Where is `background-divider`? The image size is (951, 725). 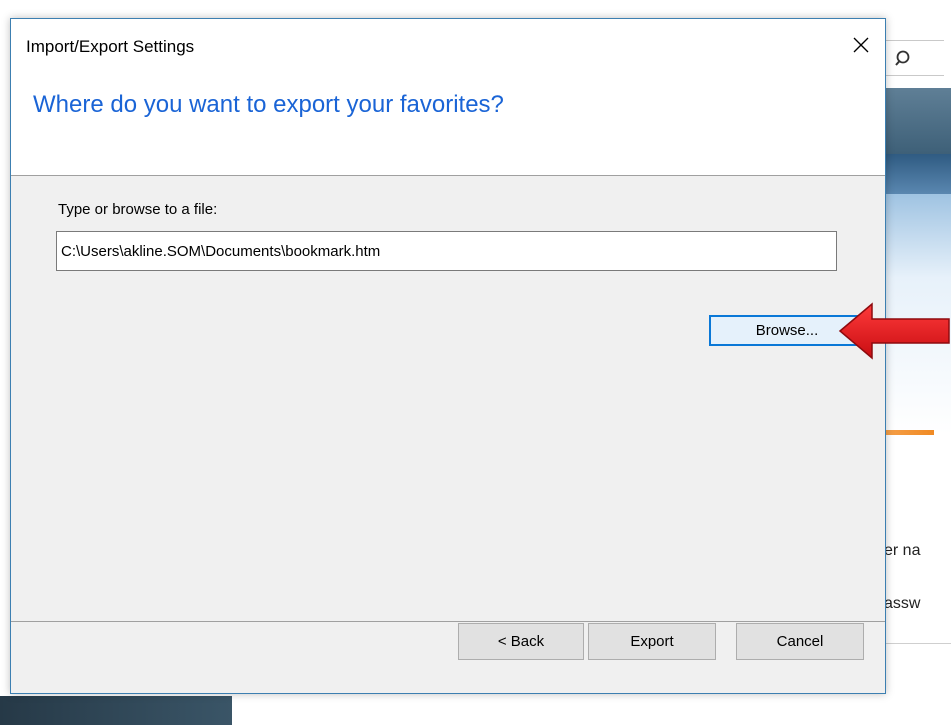 background-divider is located at coordinates (917, 643).